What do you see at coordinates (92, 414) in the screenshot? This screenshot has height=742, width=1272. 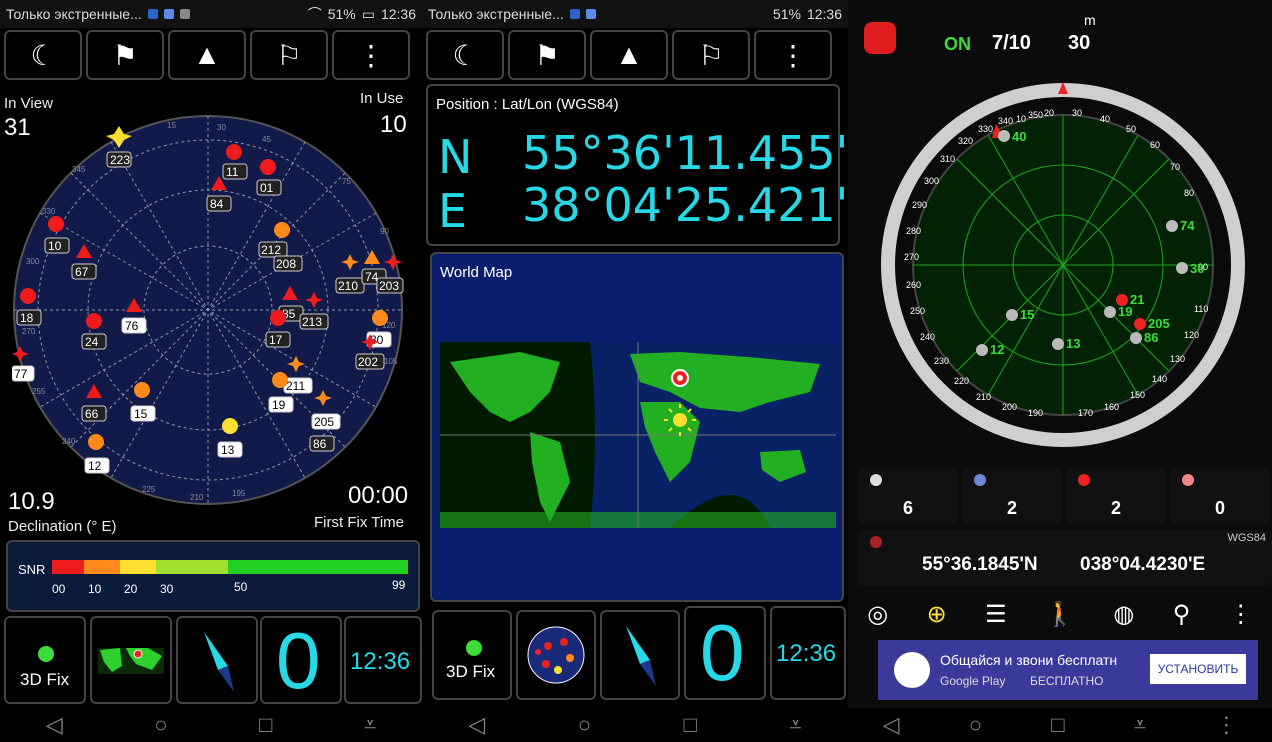 I see `svg-text: 66` at bounding box center [92, 414].